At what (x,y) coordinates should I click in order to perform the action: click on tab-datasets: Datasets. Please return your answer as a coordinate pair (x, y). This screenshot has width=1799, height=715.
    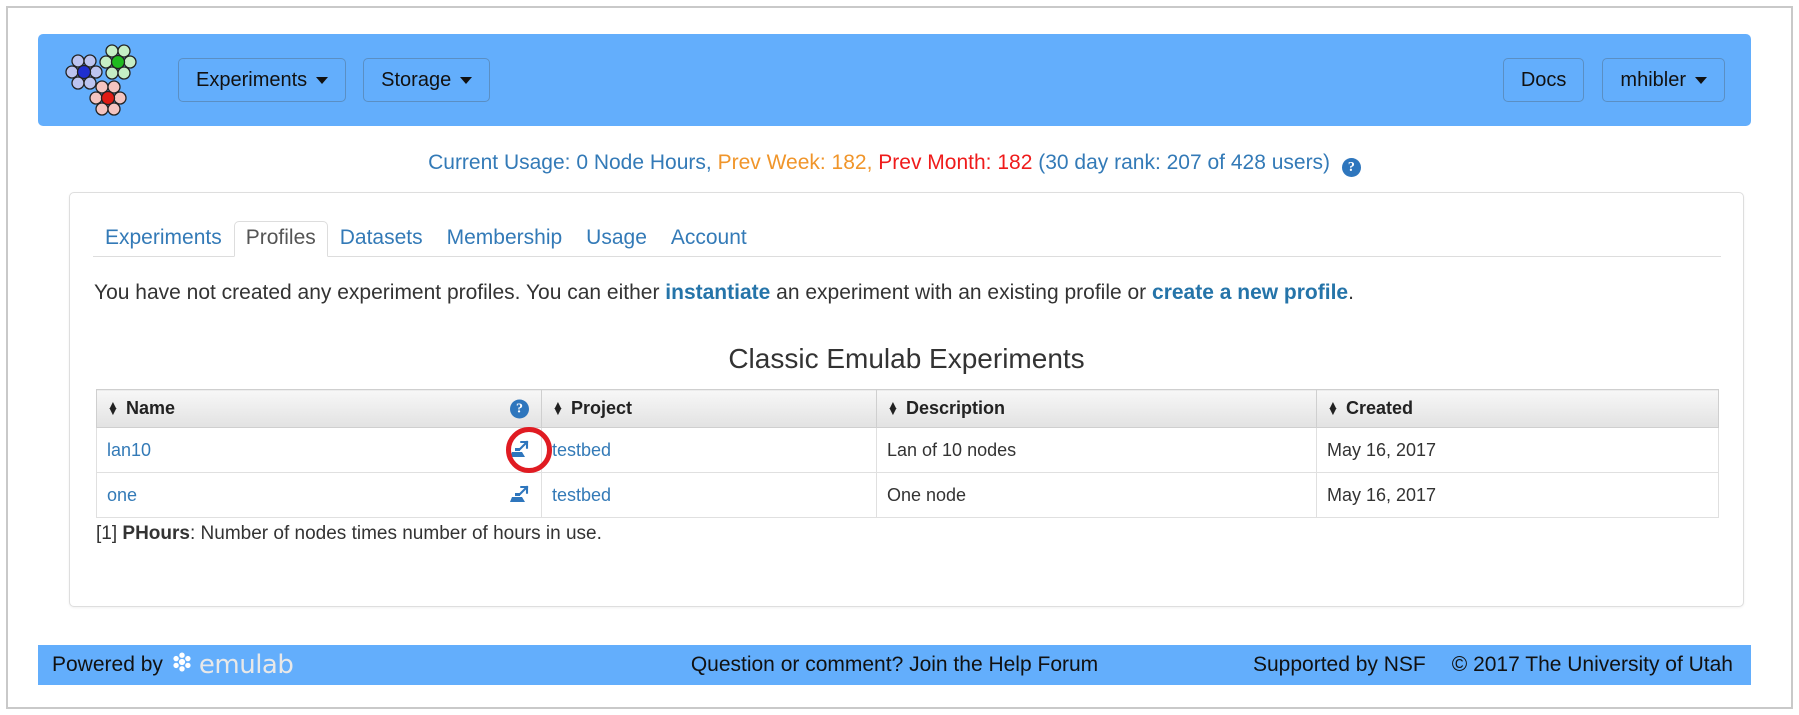
    Looking at the image, I should click on (381, 239).